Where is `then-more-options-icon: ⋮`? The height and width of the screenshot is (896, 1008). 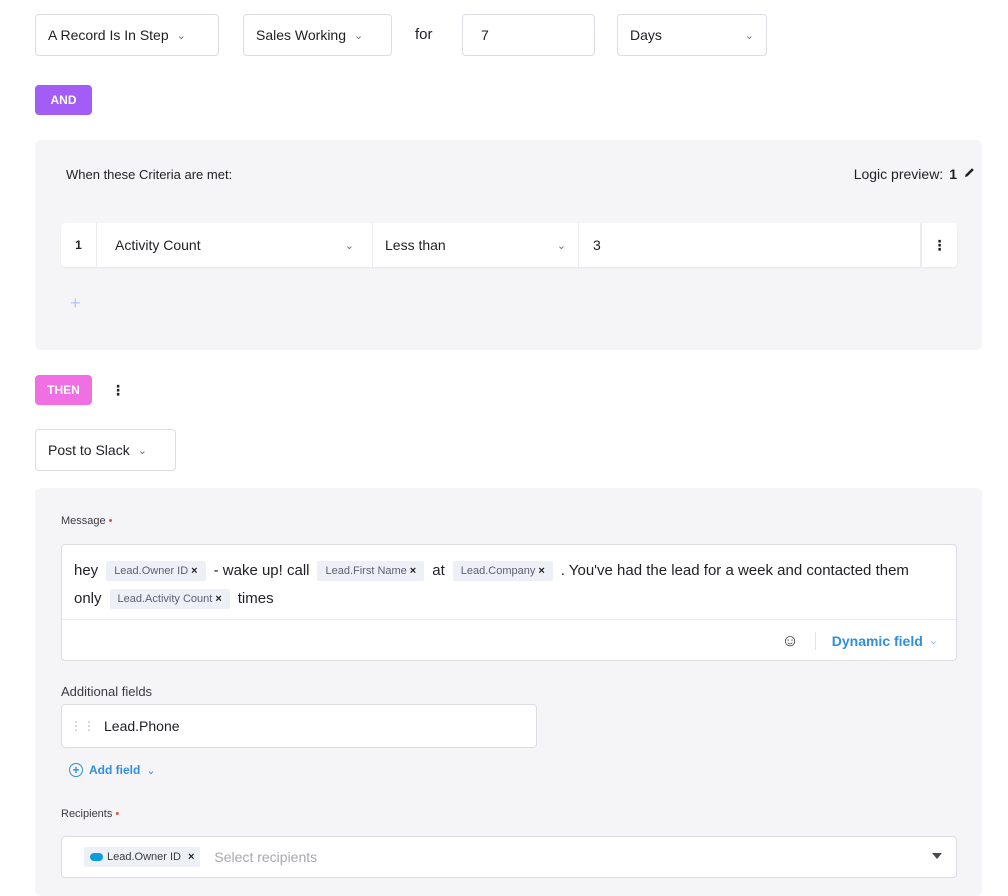 then-more-options-icon: ⋮ is located at coordinates (118, 390).